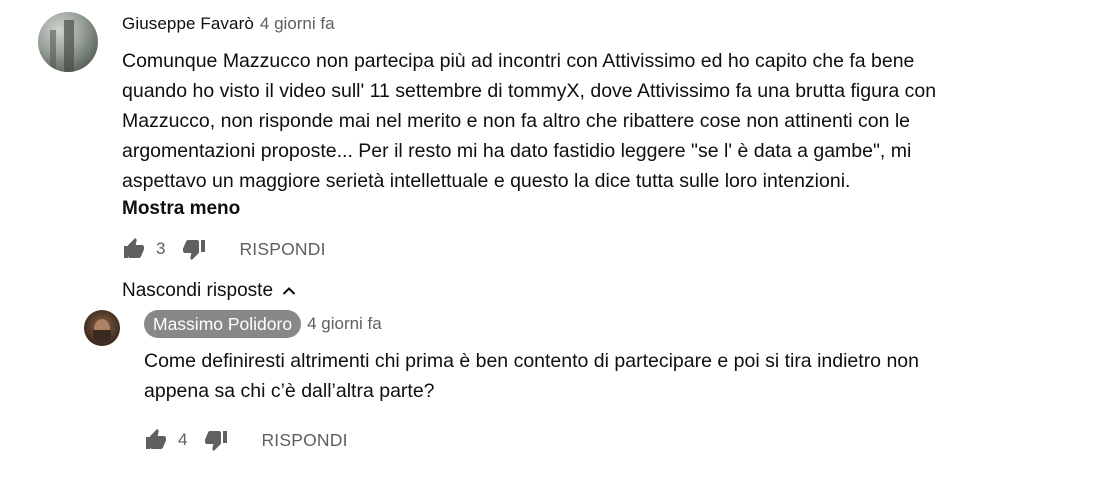 Image resolution: width=1103 pixels, height=477 pixels. What do you see at coordinates (584, 324) in the screenshot?
I see `reply-header: Massimo Polidoro 4 giorni fa` at bounding box center [584, 324].